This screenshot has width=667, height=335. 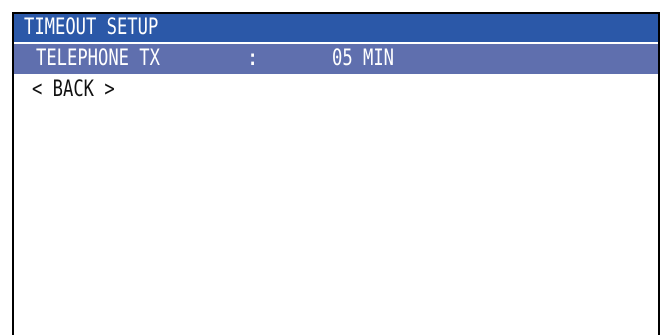 I want to click on title-bar: TIMEOUT SETUP, so click(x=336, y=28).